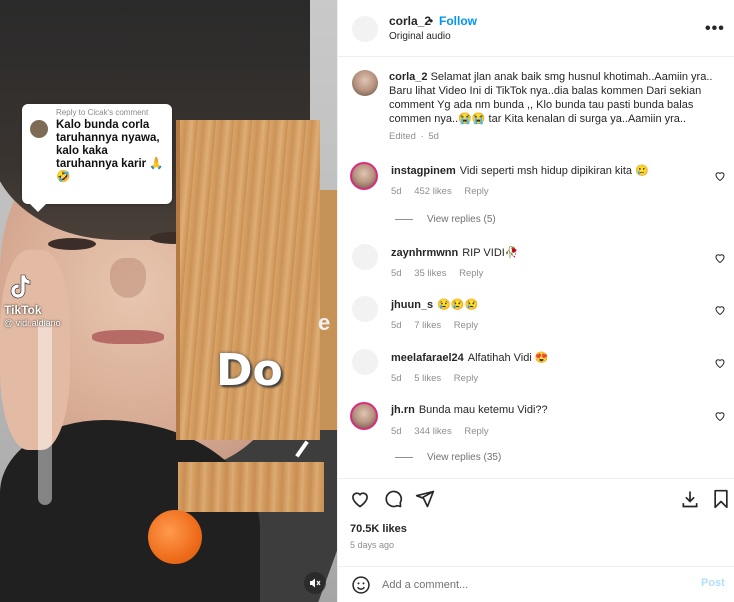 This screenshot has height=602, width=734. Describe the element at coordinates (324, 322) in the screenshot. I see `overlay-letter: e` at that location.